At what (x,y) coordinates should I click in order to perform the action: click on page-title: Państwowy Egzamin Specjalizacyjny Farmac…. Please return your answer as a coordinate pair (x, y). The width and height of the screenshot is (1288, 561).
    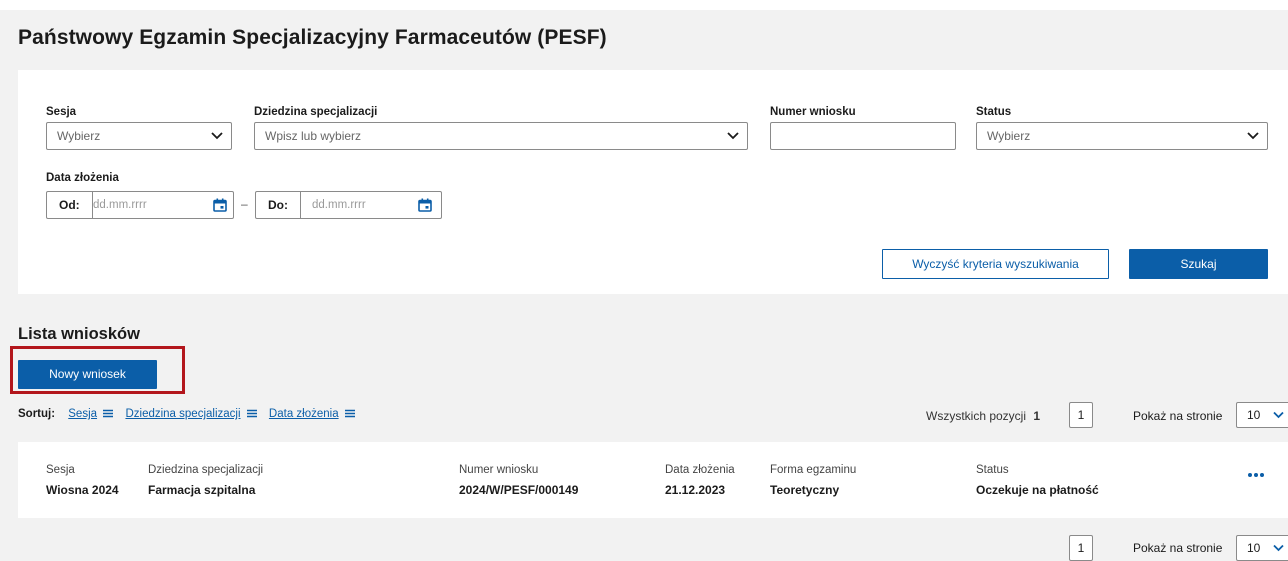
    Looking at the image, I should click on (312, 37).